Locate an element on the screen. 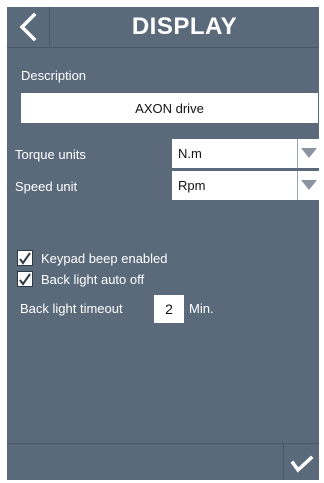 The width and height of the screenshot is (324, 483). speed-unit-select: Rpm is located at coordinates (245, 185).